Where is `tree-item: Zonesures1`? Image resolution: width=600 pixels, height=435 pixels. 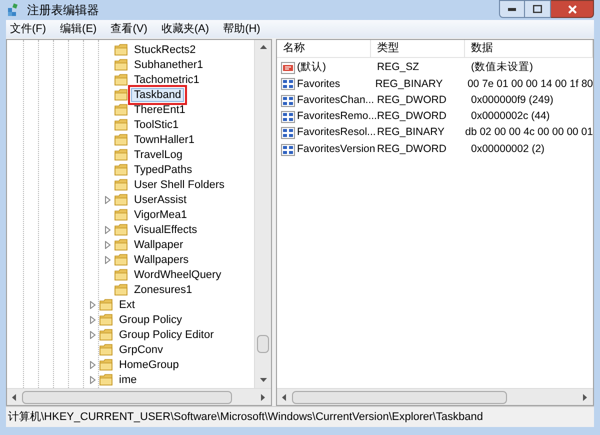
tree-item: Zonesures1 is located at coordinates (163, 289).